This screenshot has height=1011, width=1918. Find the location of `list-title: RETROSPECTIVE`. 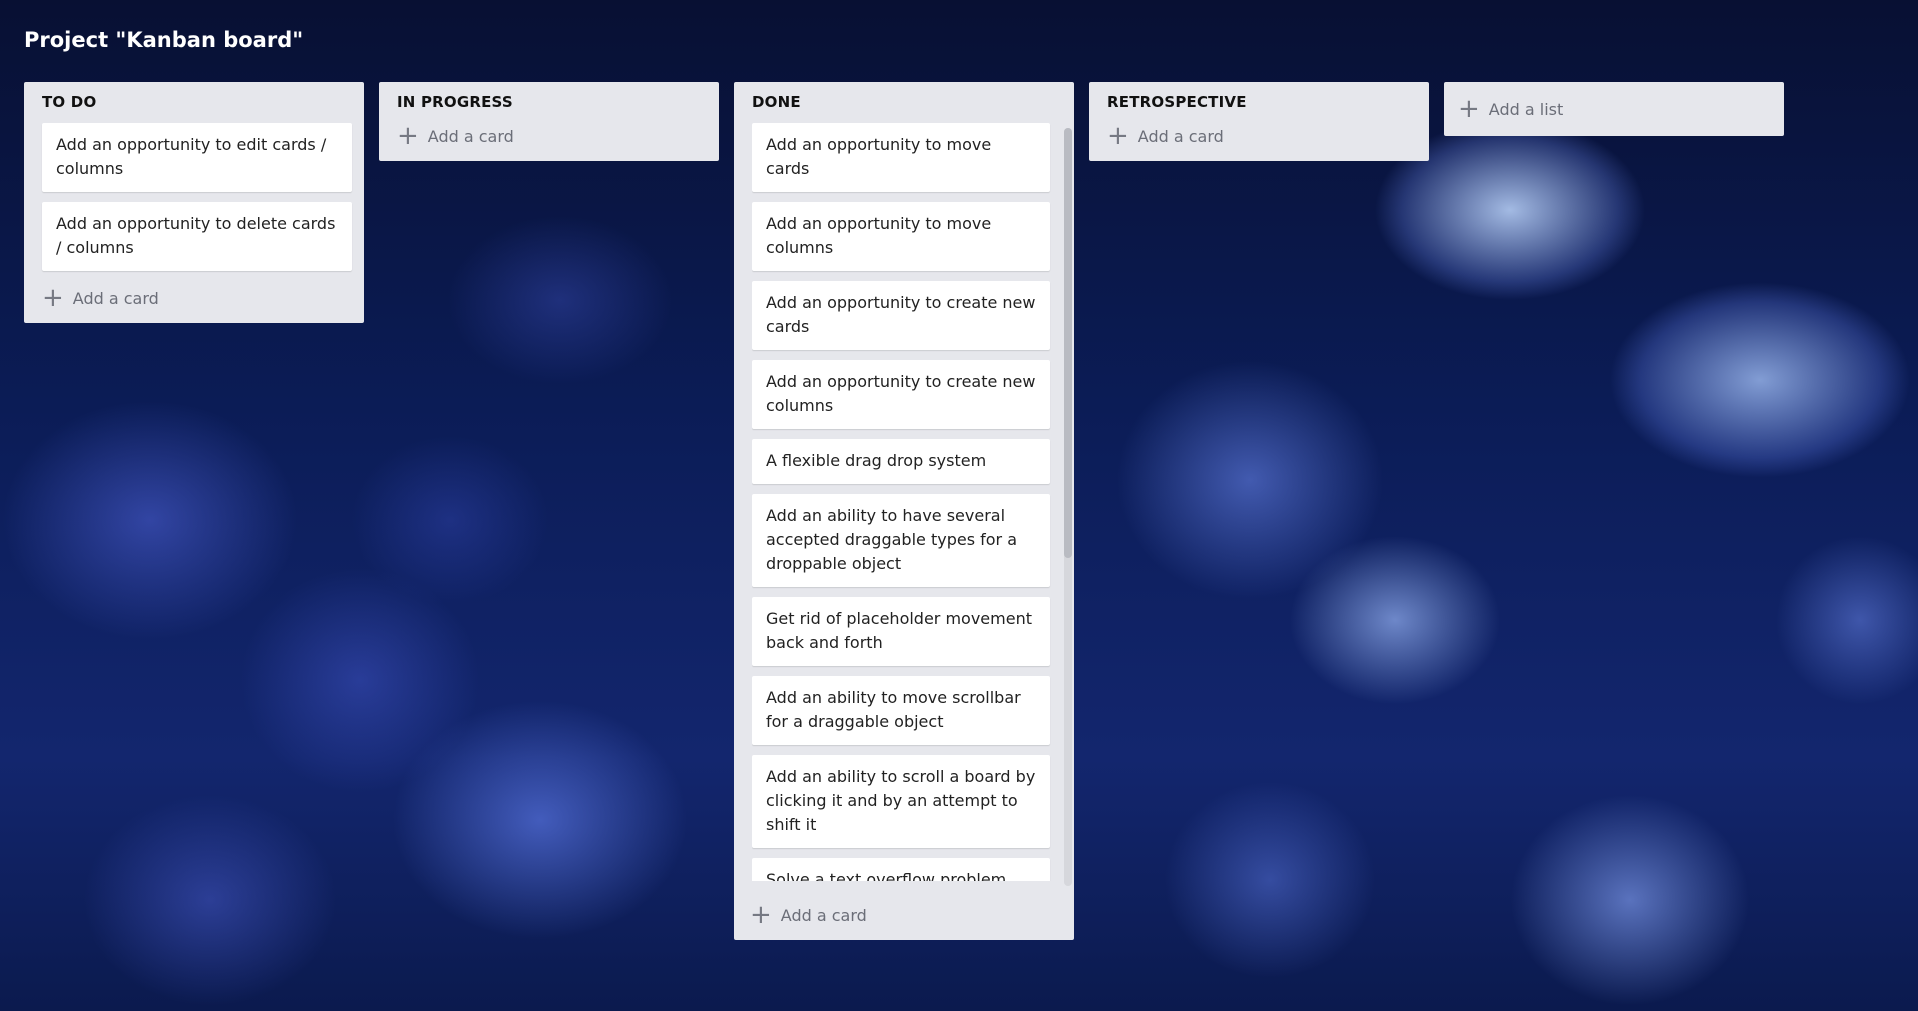

list-title: RETROSPECTIVE is located at coordinates (1262, 102).